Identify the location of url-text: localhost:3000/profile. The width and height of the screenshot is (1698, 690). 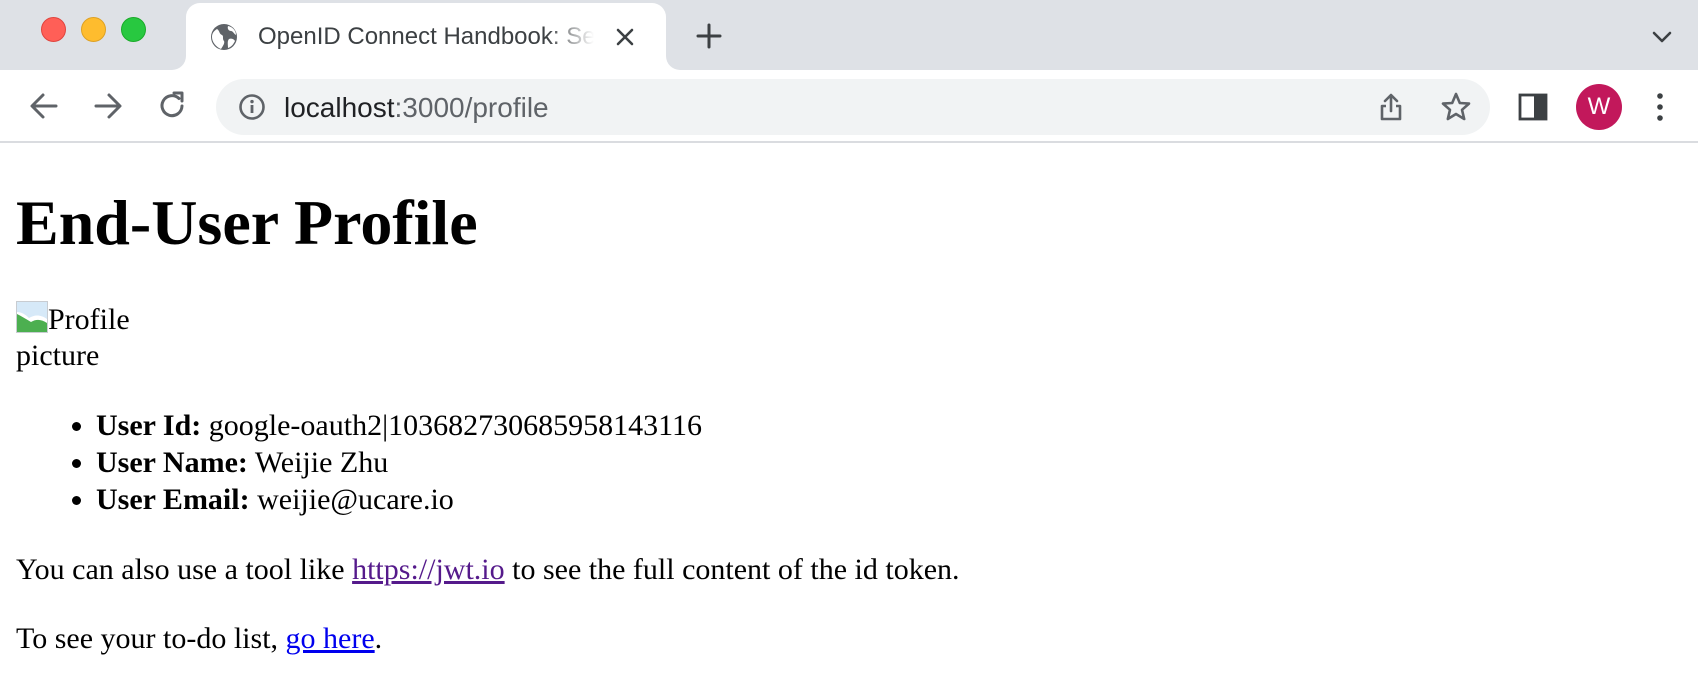
(416, 108).